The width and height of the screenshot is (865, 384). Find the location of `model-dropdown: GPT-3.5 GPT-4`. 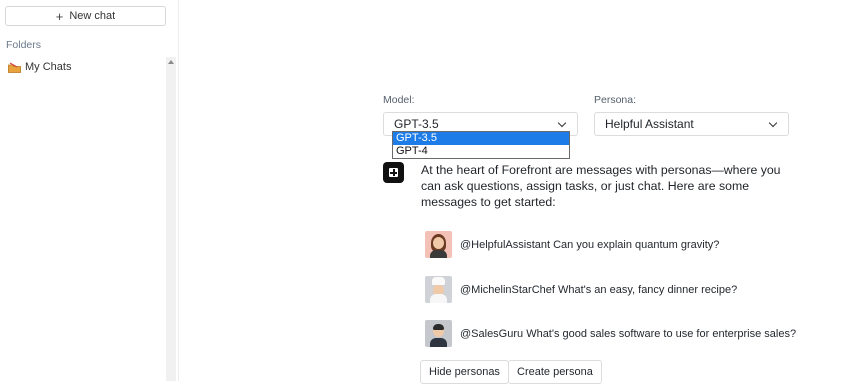

model-dropdown: GPT-3.5 GPT-4 is located at coordinates (481, 145).